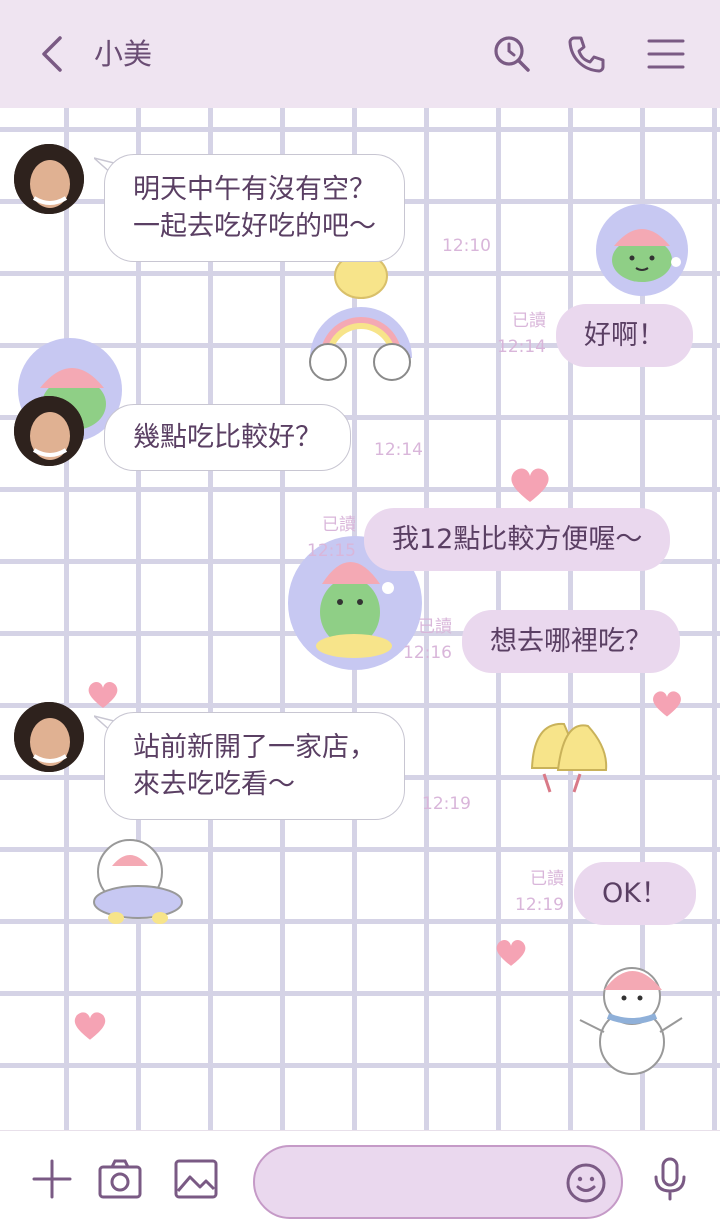 This screenshot has width=720, height=1232. I want to click on message-text: 站前新開了一家店，, so click(254, 747).